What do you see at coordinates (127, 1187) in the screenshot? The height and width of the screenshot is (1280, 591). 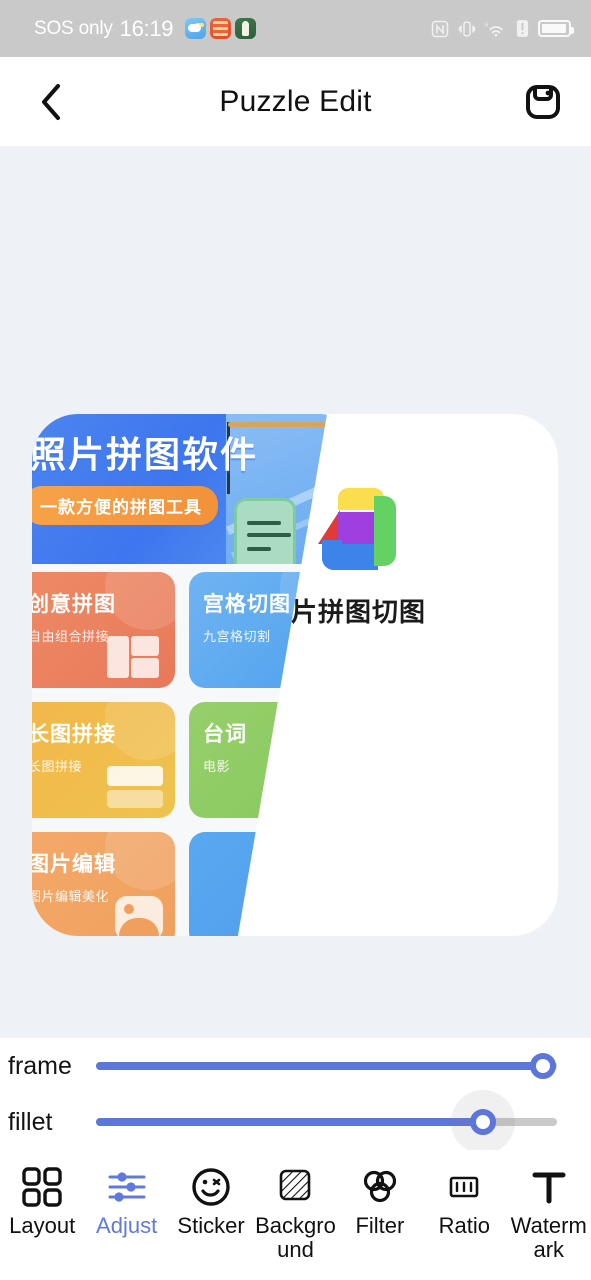 I see `sliders-icon` at bounding box center [127, 1187].